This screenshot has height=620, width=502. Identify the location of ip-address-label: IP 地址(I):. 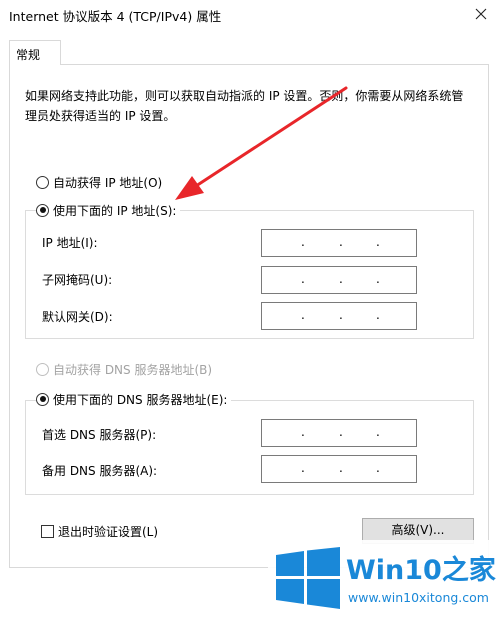
(70, 243).